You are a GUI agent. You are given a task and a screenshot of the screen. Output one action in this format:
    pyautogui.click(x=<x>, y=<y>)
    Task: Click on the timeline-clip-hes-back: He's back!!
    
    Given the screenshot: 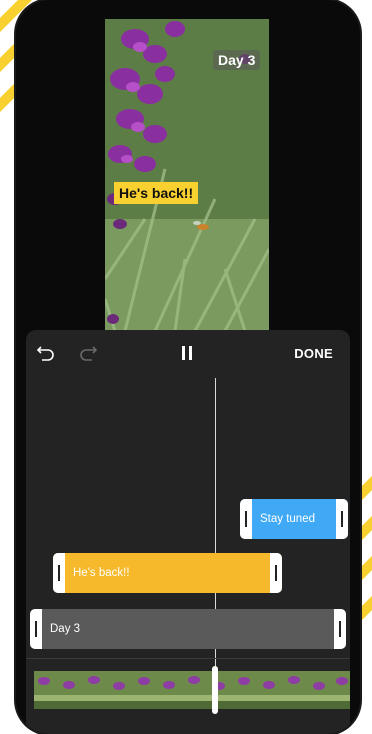 What is the action you would take?
    pyautogui.click(x=167, y=573)
    